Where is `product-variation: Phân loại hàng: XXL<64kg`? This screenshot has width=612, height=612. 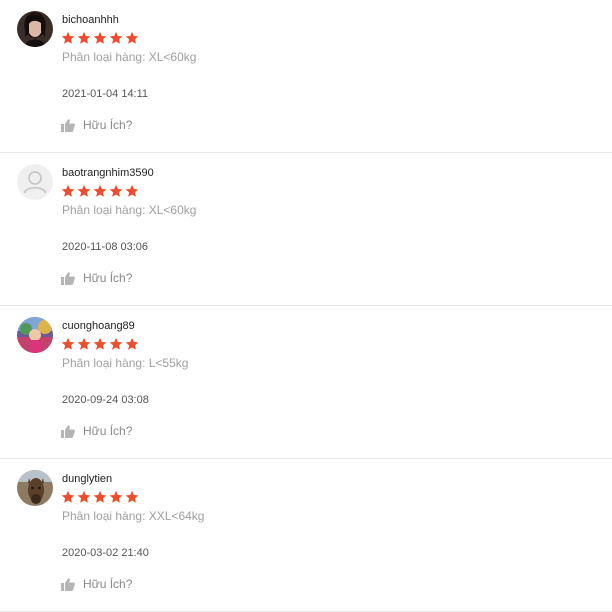
product-variation: Phân loại hàng: XXL<64kg is located at coordinates (133, 516).